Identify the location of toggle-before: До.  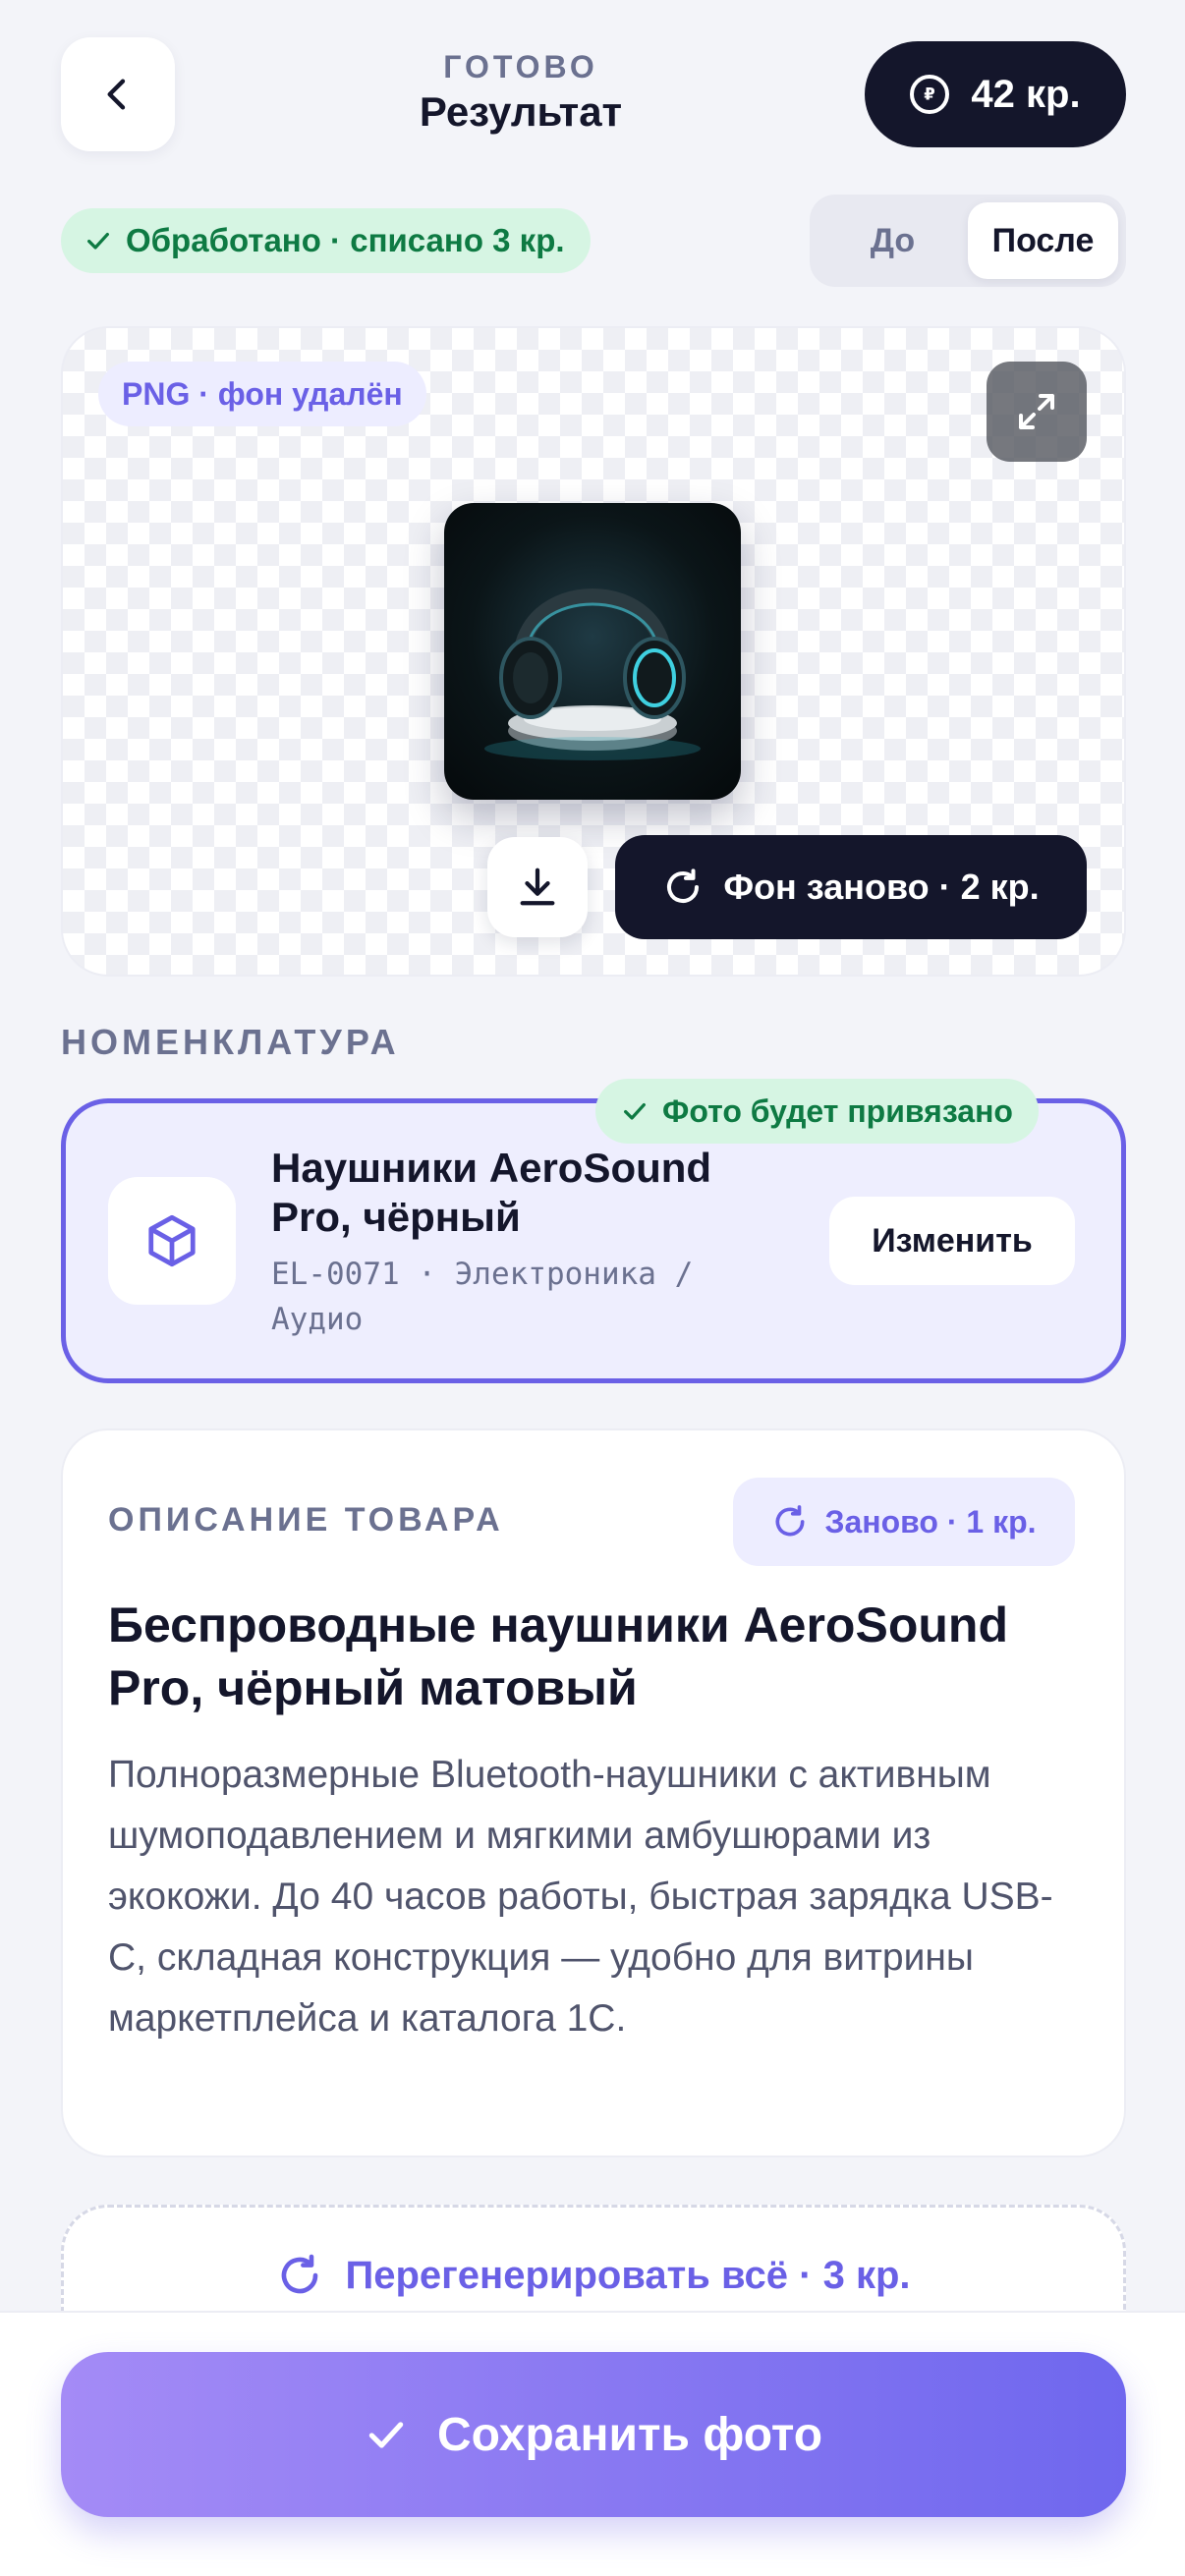
(893, 240).